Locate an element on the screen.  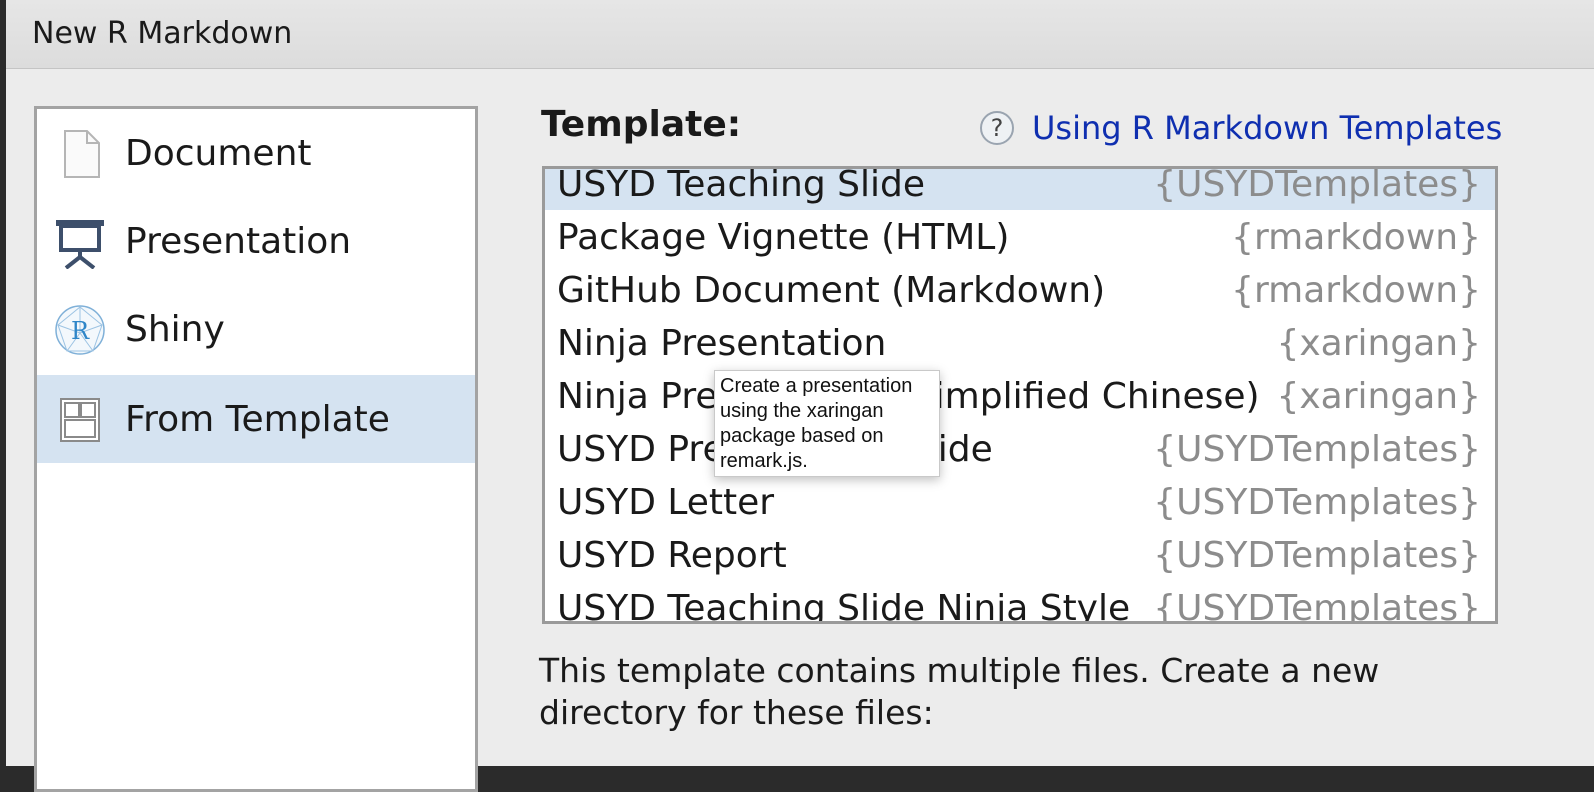
document-icon is located at coordinates (80, 154).